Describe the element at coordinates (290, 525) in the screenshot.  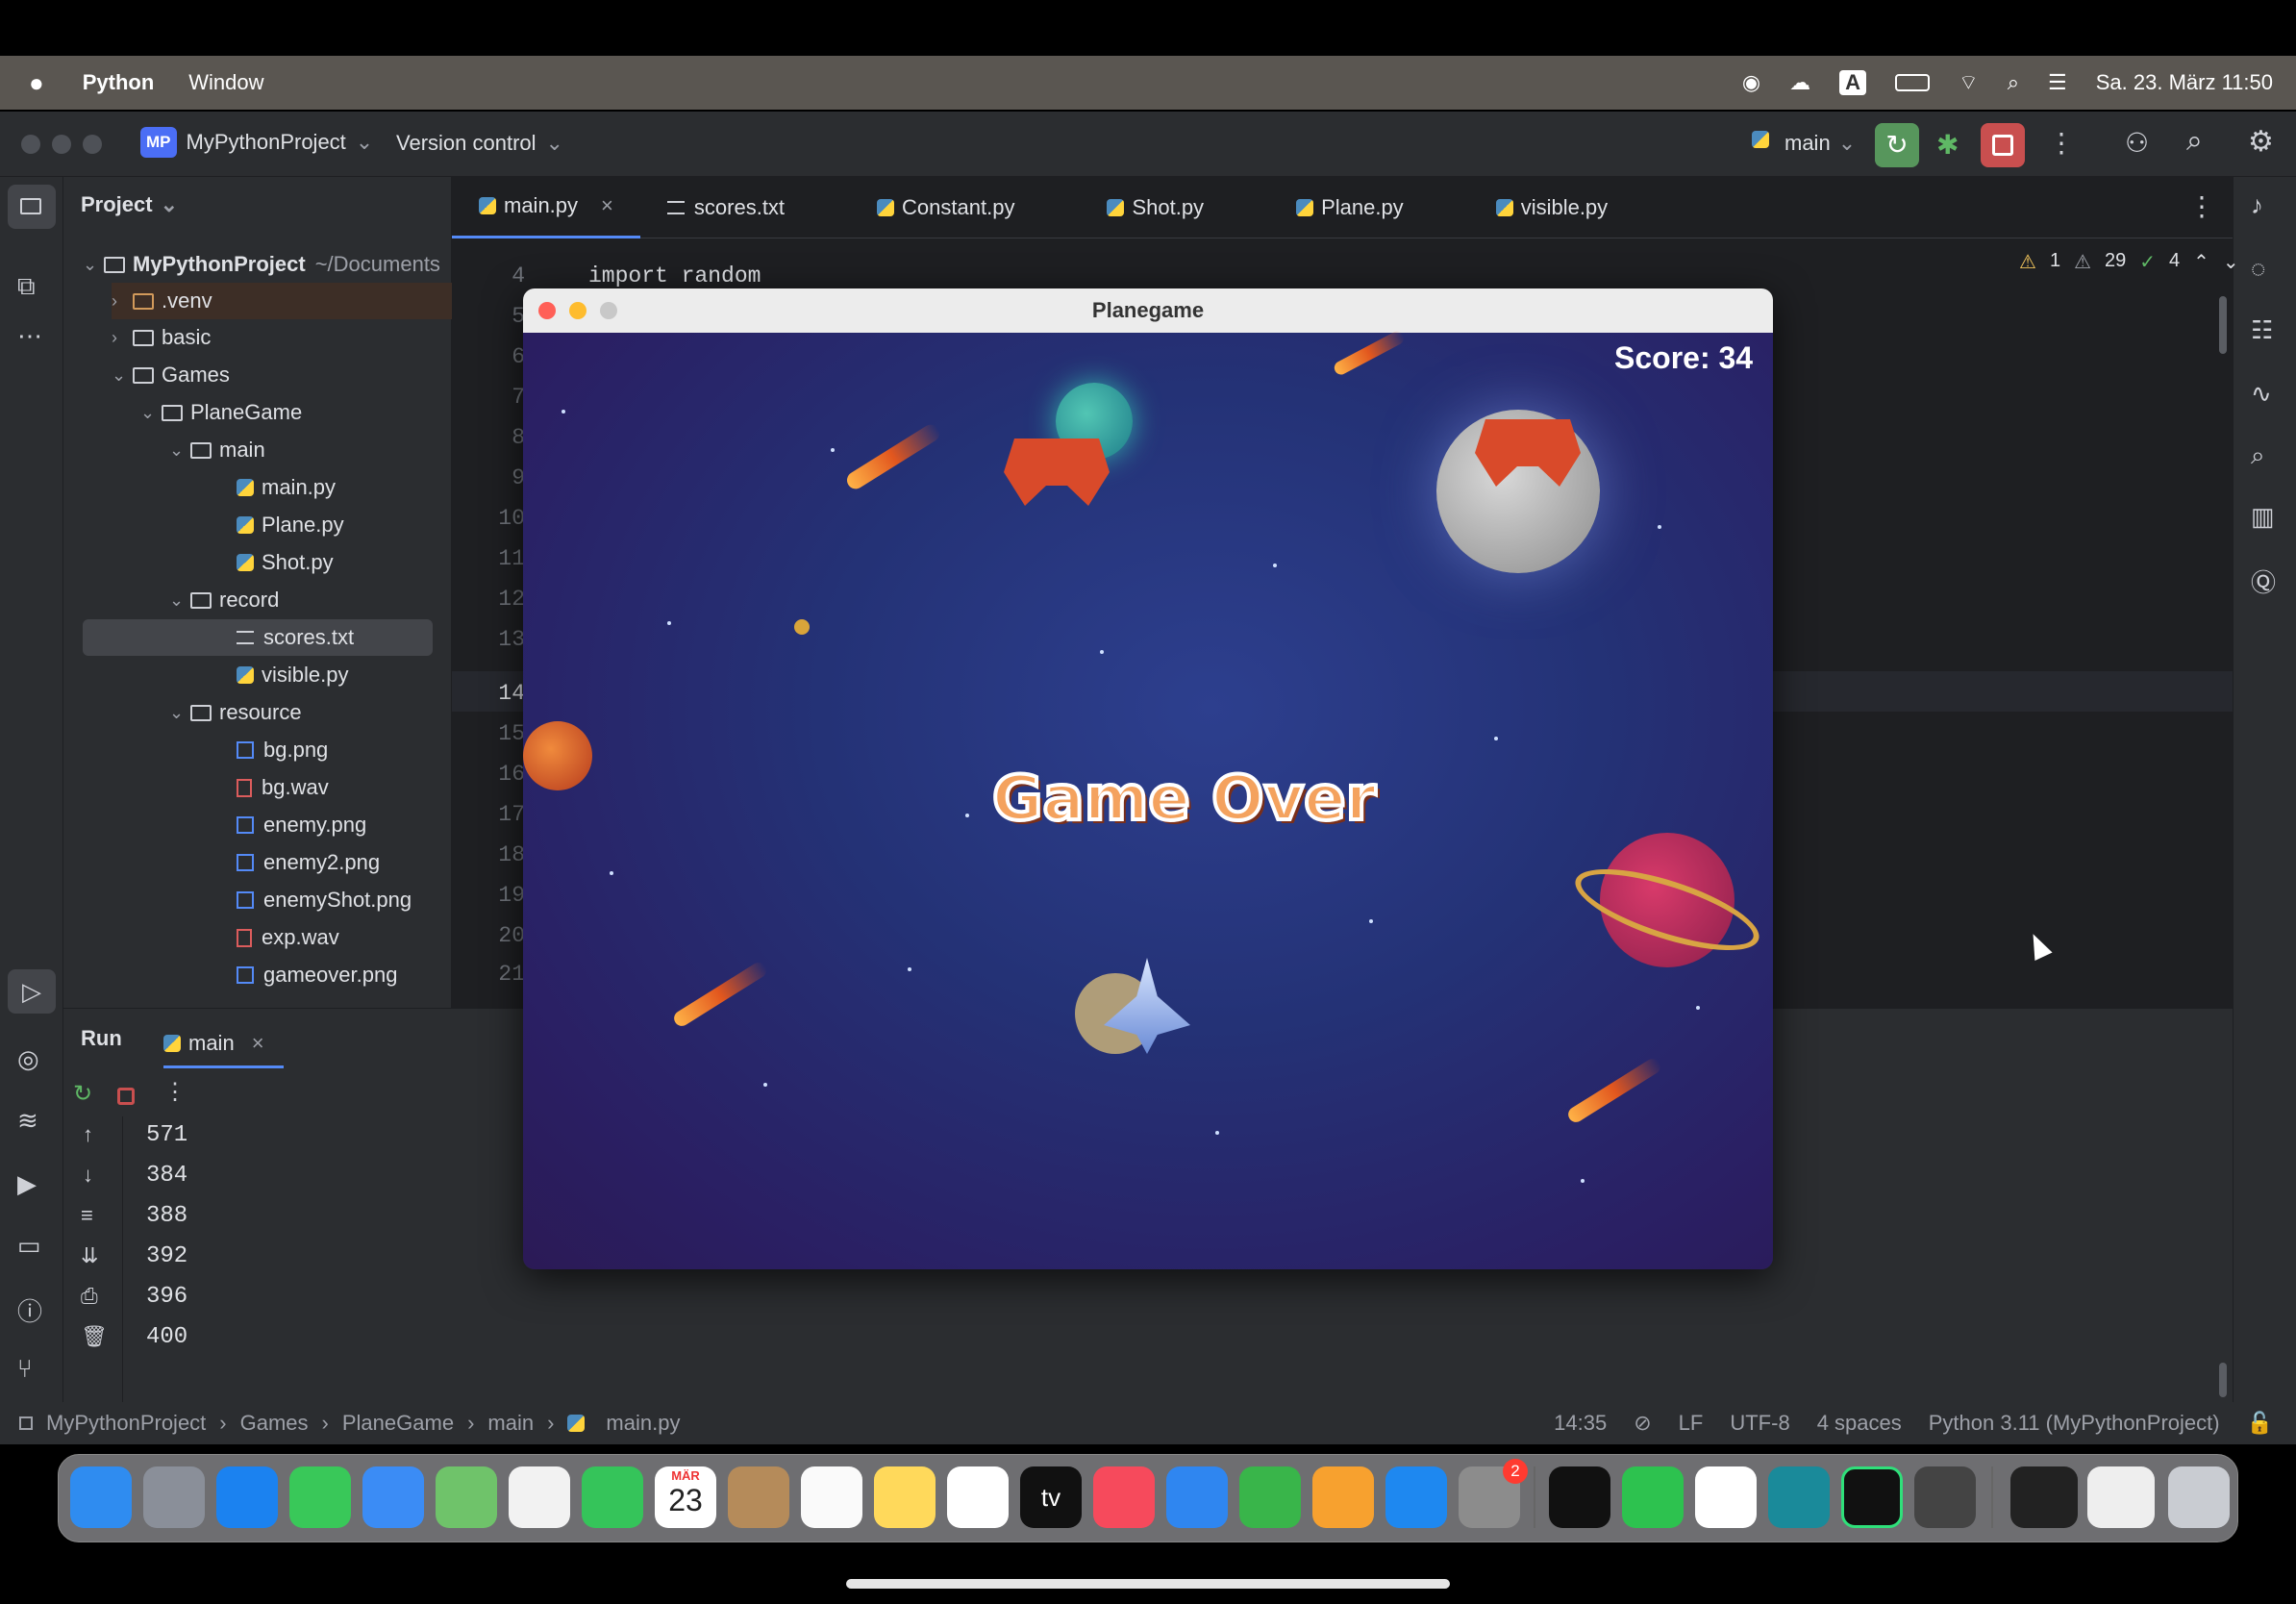
I see `tree-item-plane-py: Plane.py` at that location.